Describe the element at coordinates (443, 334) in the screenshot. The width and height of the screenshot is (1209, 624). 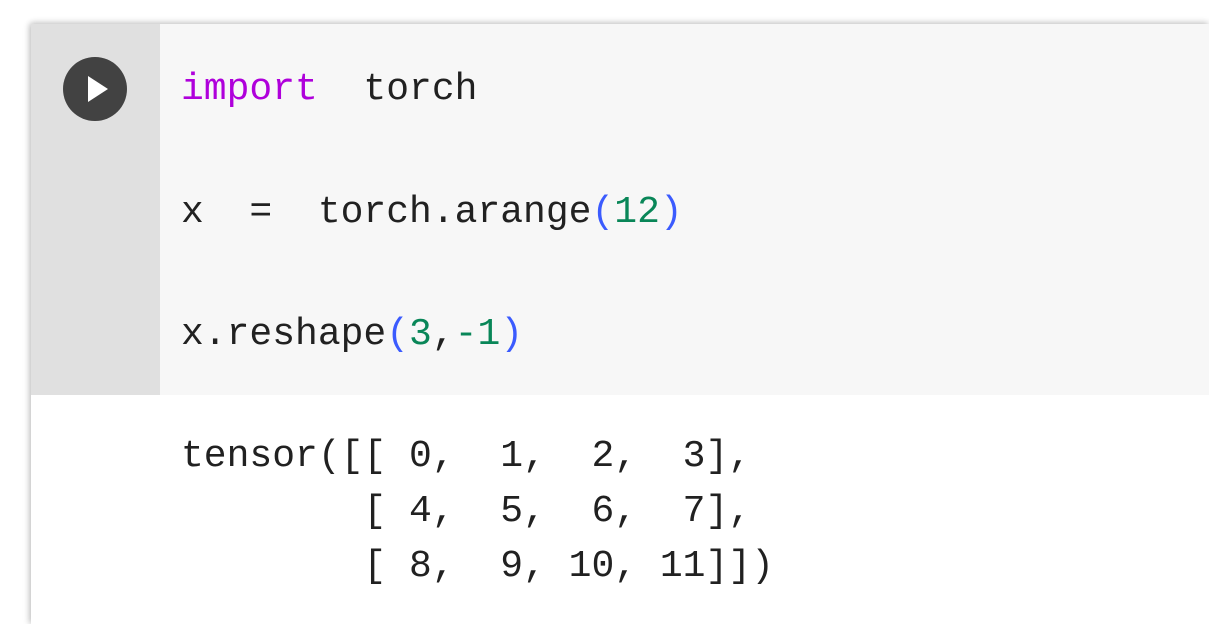
I see `comma: ,` at that location.